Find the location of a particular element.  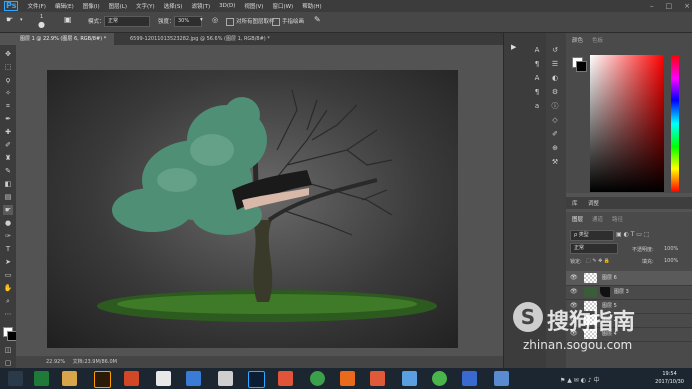

tab-swatches: 色板 is located at coordinates (597, 40).